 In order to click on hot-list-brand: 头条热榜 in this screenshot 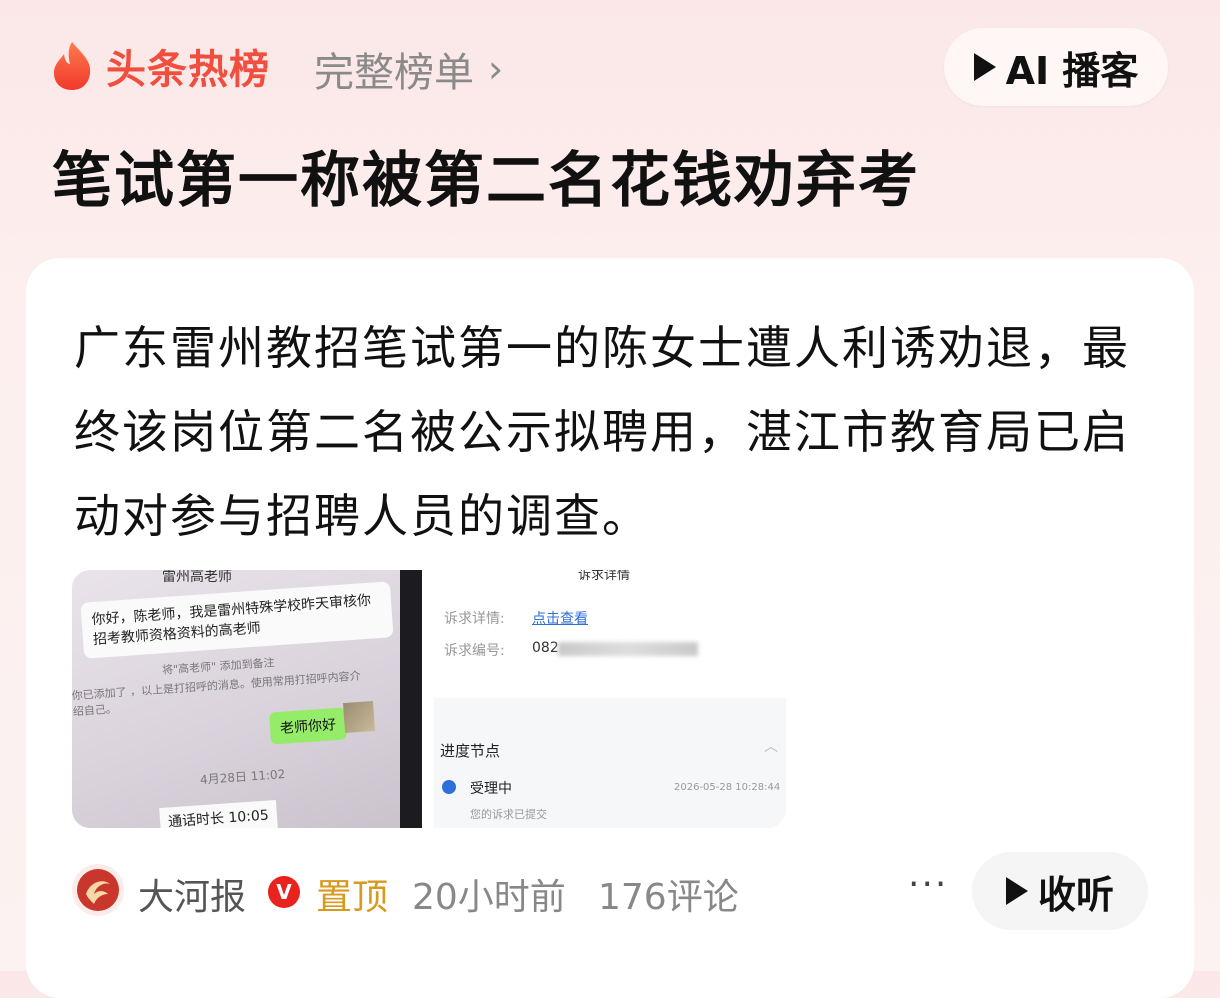, I will do `click(160, 66)`.